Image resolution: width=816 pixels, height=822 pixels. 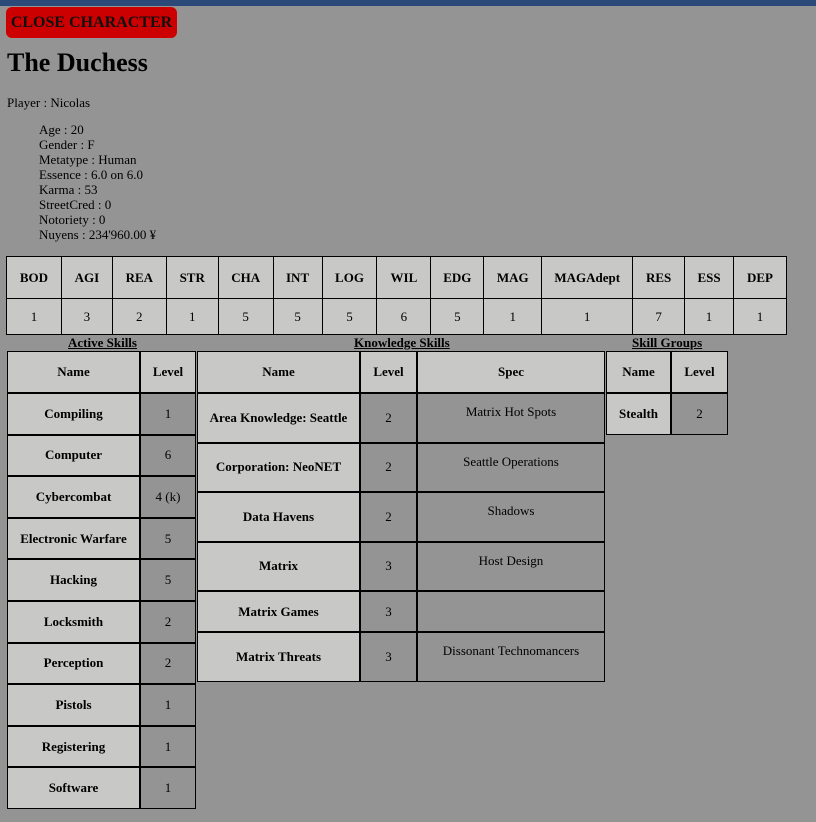 I want to click on table-row: Hacking 5, so click(x=101, y=580).